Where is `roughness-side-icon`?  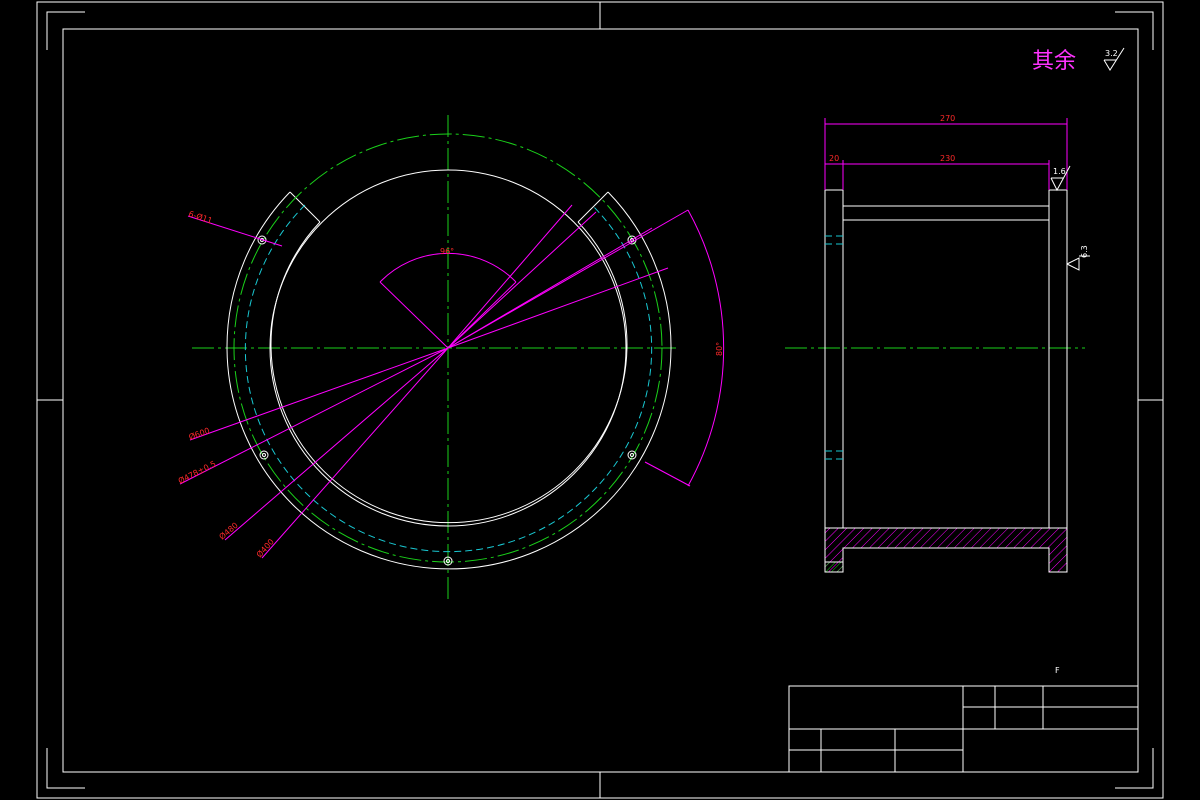
roughness-side-icon is located at coordinates (1073, 264).